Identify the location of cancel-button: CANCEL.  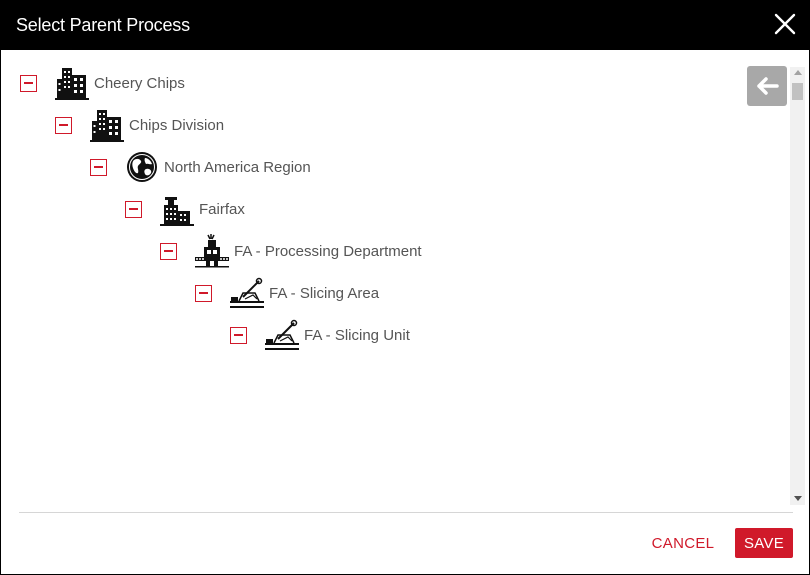
(683, 543).